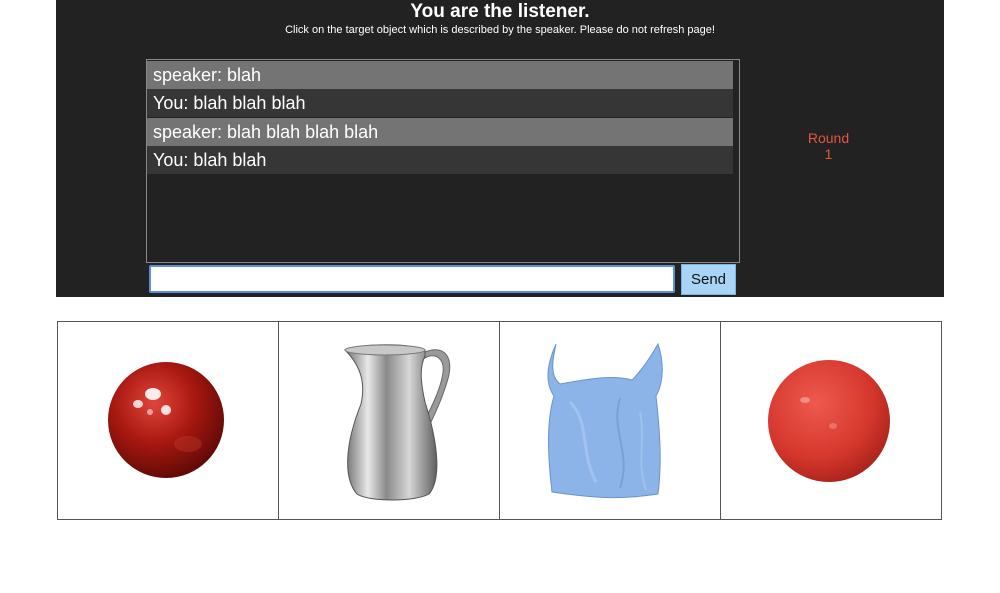 This screenshot has height=593, width=1000. What do you see at coordinates (708, 279) in the screenshot?
I see `send-button: Send` at bounding box center [708, 279].